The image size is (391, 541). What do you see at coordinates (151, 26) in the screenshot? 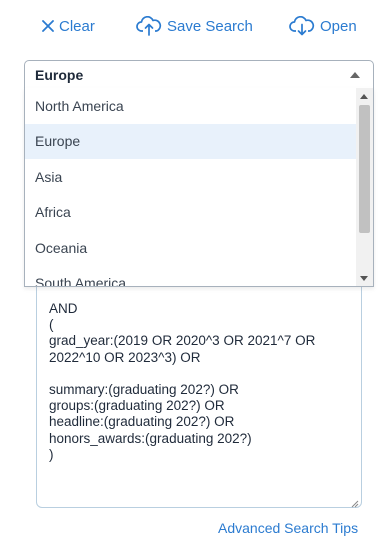
I see `cloud-upload-icon` at bounding box center [151, 26].